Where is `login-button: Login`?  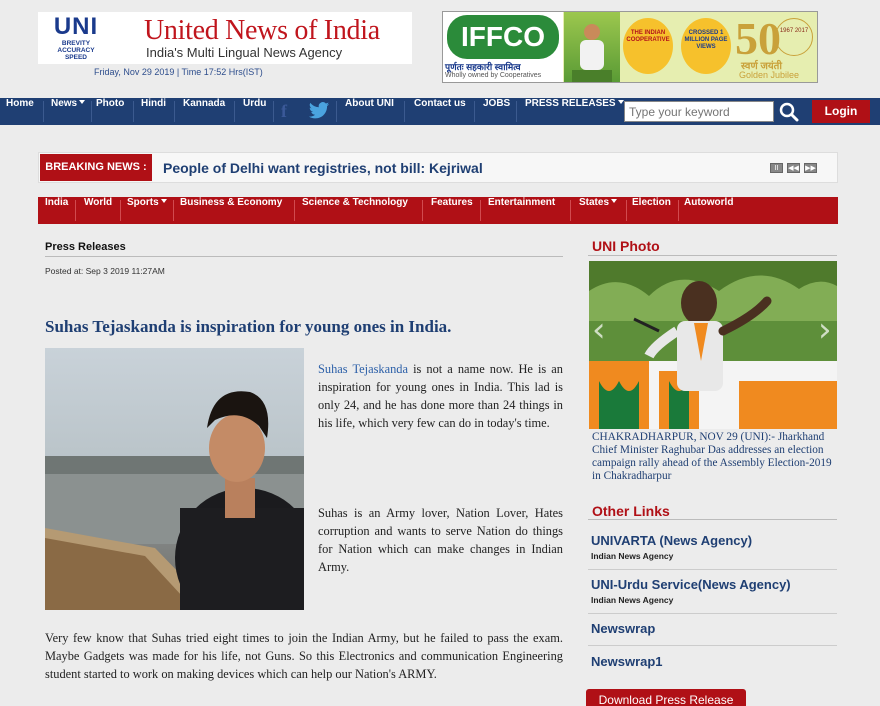
login-button: Login is located at coordinates (841, 111).